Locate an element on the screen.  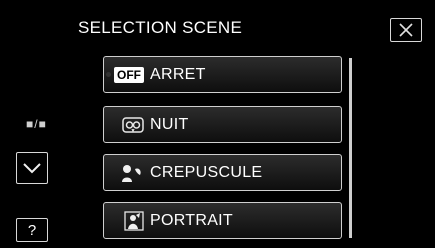
chevron-down-icon is located at coordinates (32, 168).